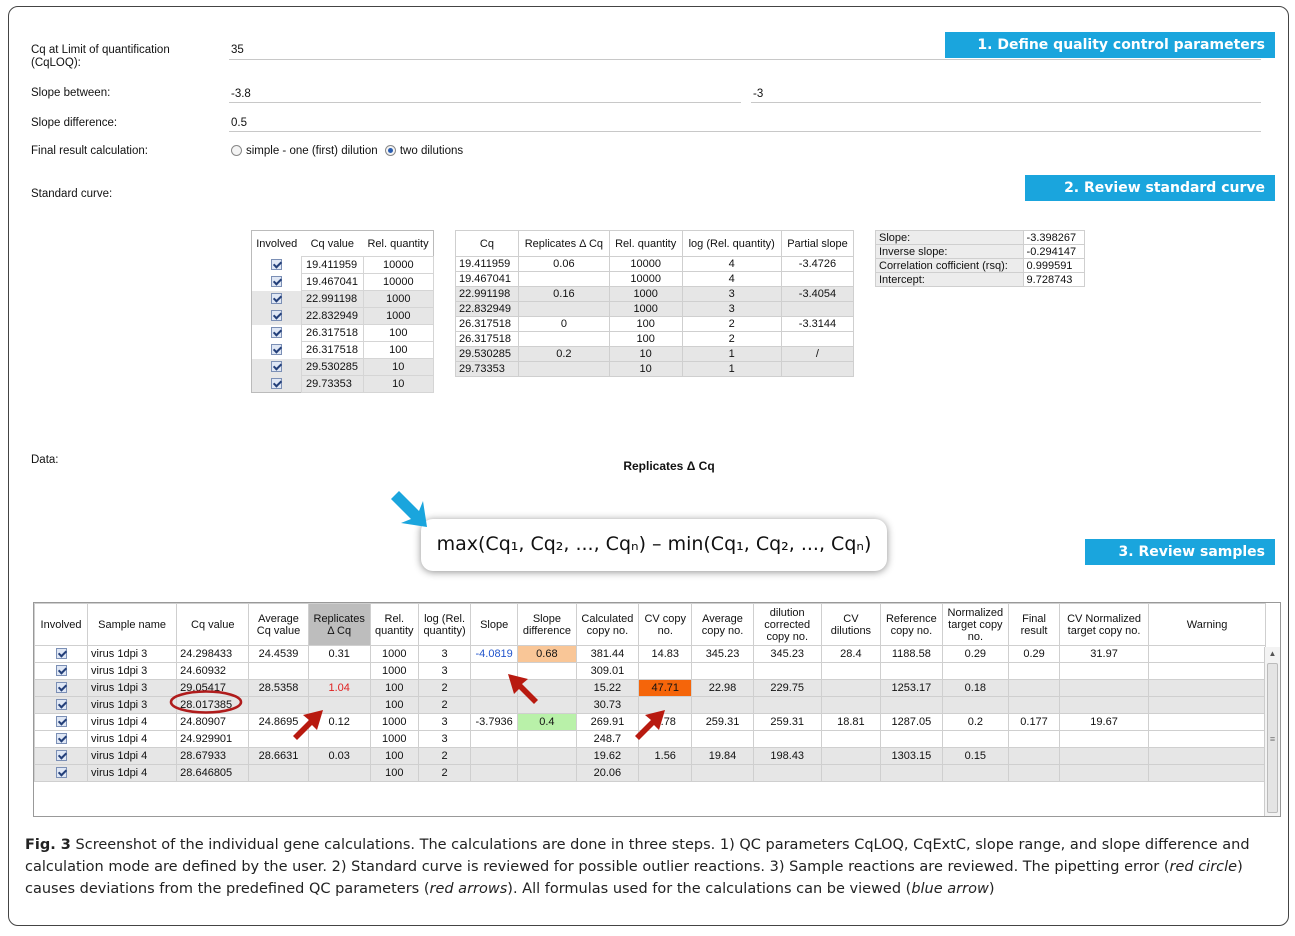 The width and height of the screenshot is (1295, 936). I want to click on calc-cell: 3, so click(731, 309).